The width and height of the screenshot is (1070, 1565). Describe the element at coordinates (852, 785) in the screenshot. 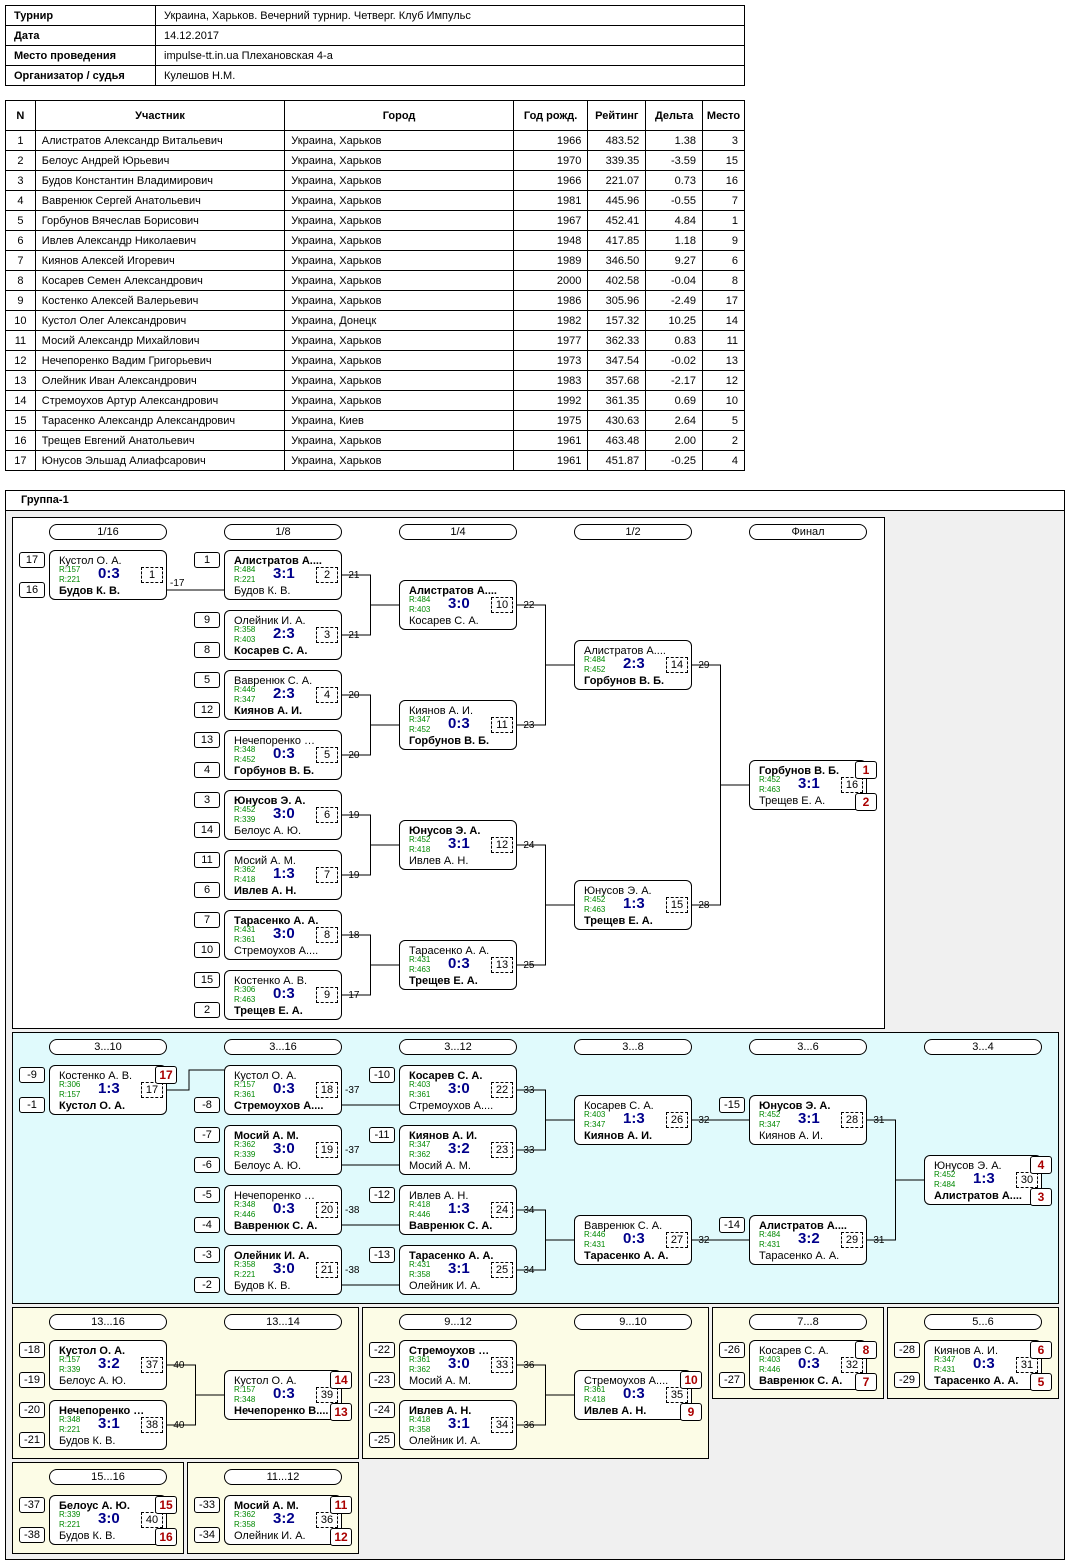

I see `match-number: 16` at that location.